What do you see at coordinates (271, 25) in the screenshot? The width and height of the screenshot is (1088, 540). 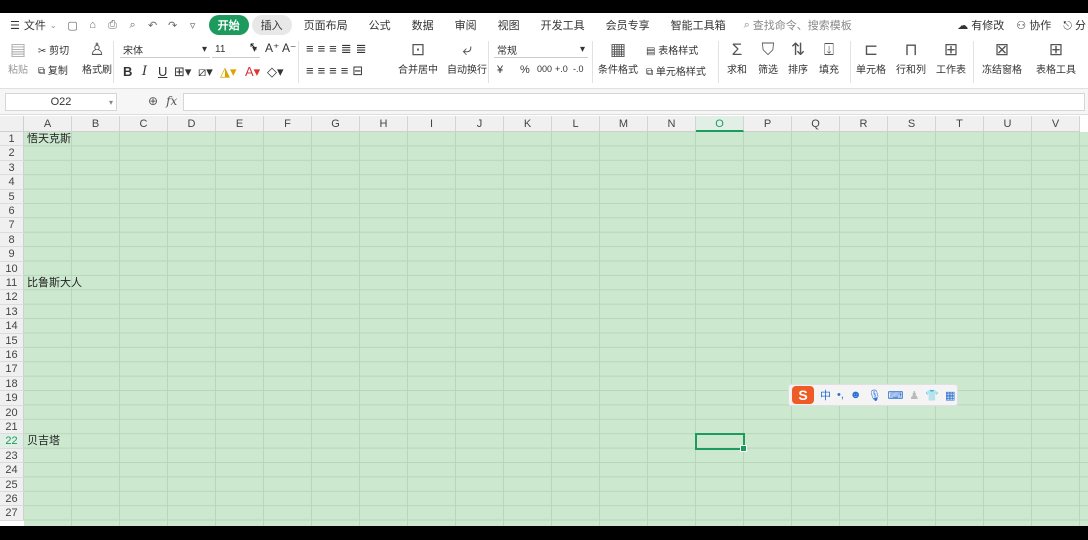 I see `tab-insert: 插入` at bounding box center [271, 25].